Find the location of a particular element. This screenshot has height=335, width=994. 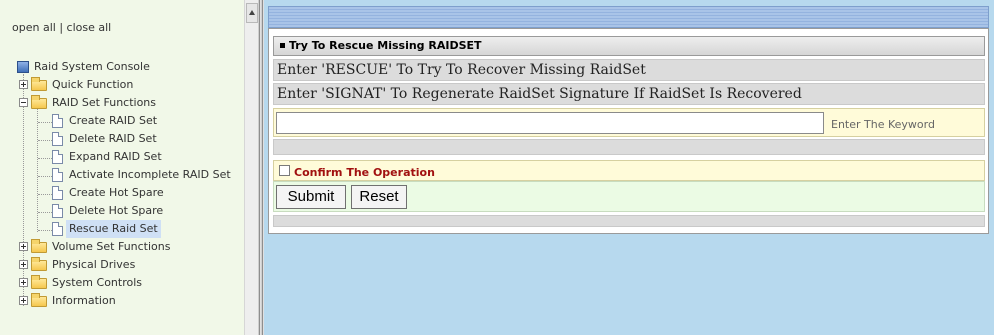

collapse-minus-icon is located at coordinates (23, 102).